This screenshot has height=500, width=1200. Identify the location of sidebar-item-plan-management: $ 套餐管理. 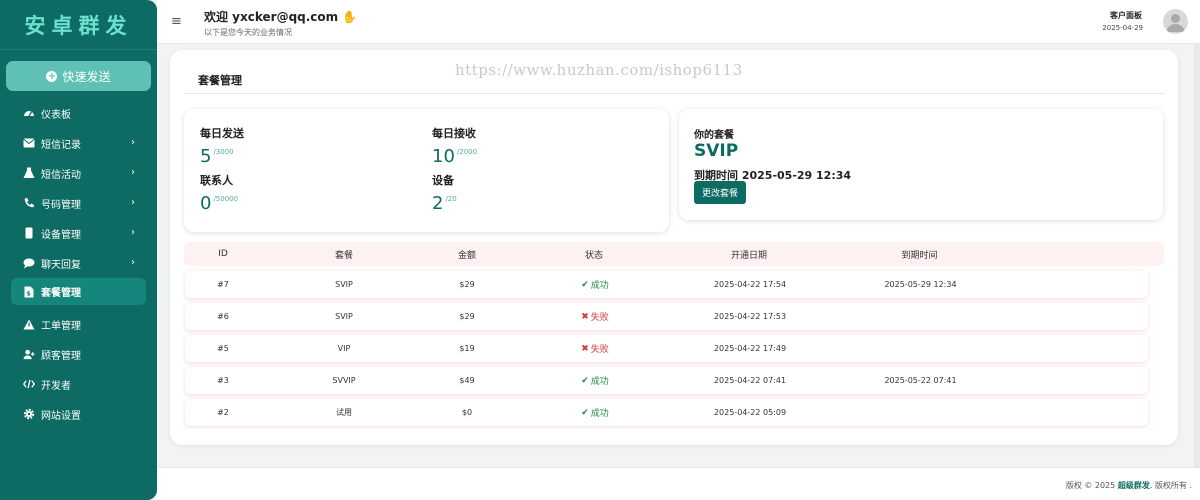
(78, 291).